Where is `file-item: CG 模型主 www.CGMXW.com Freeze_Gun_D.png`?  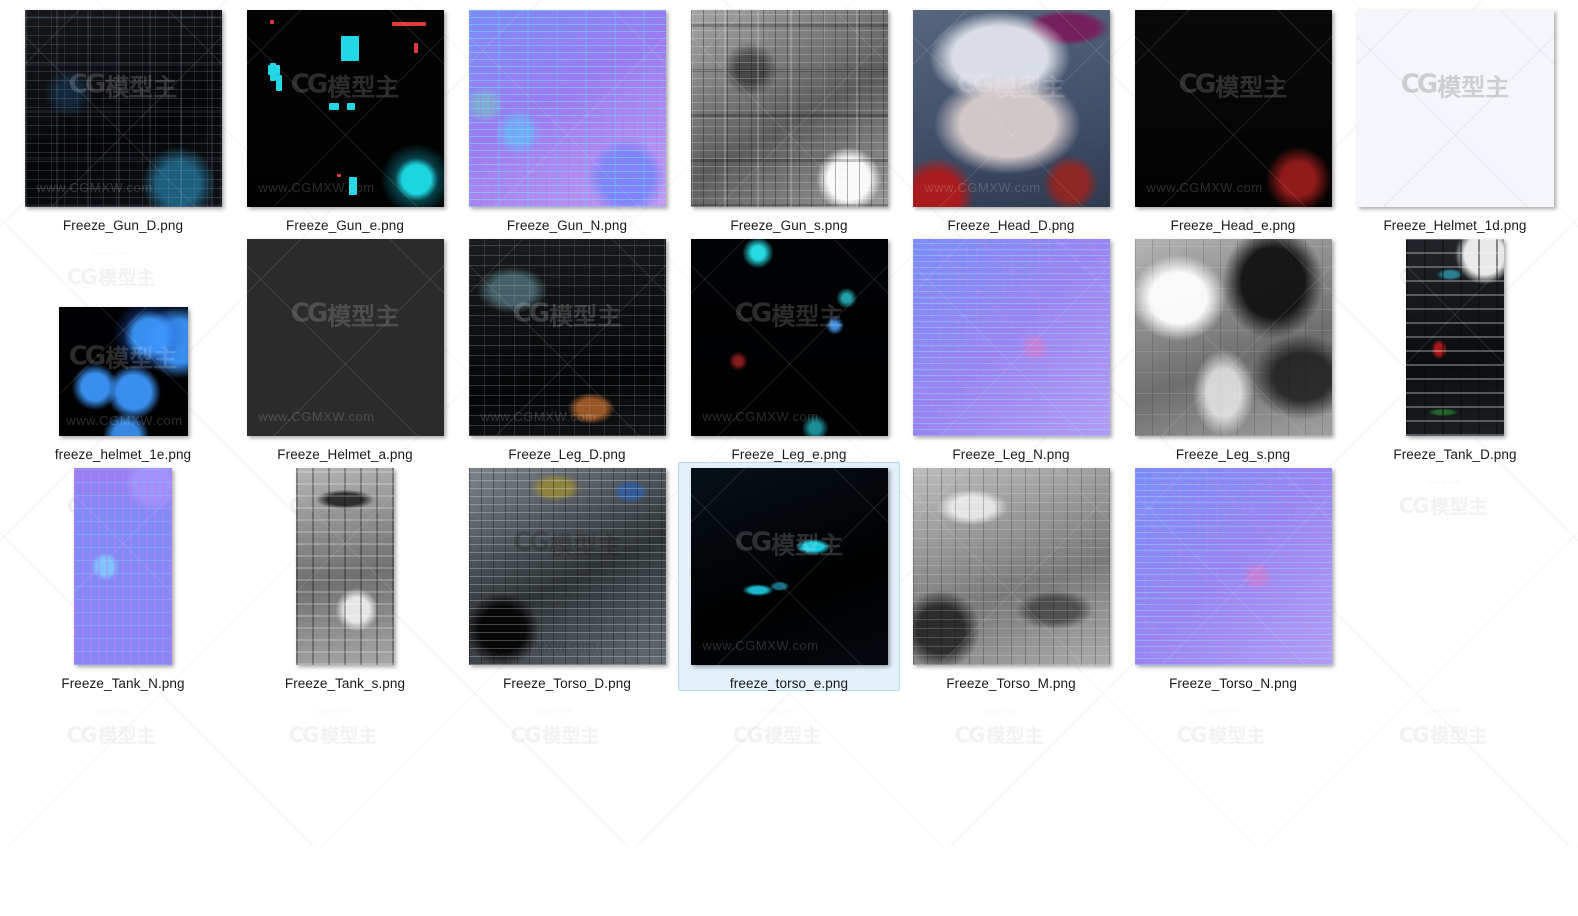 file-item: CG 模型主 www.CGMXW.com Freeze_Gun_D.png is located at coordinates (123, 118).